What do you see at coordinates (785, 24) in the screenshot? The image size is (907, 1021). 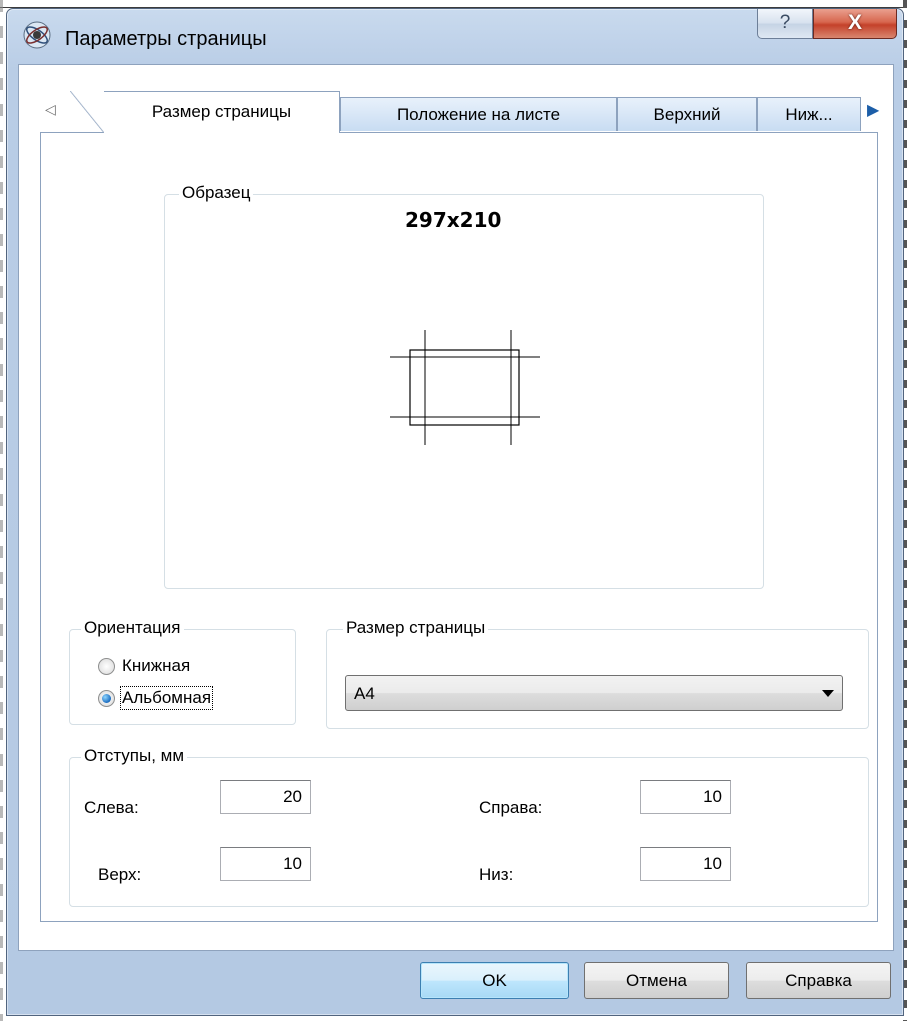 I see `help-title-button: ?` at bounding box center [785, 24].